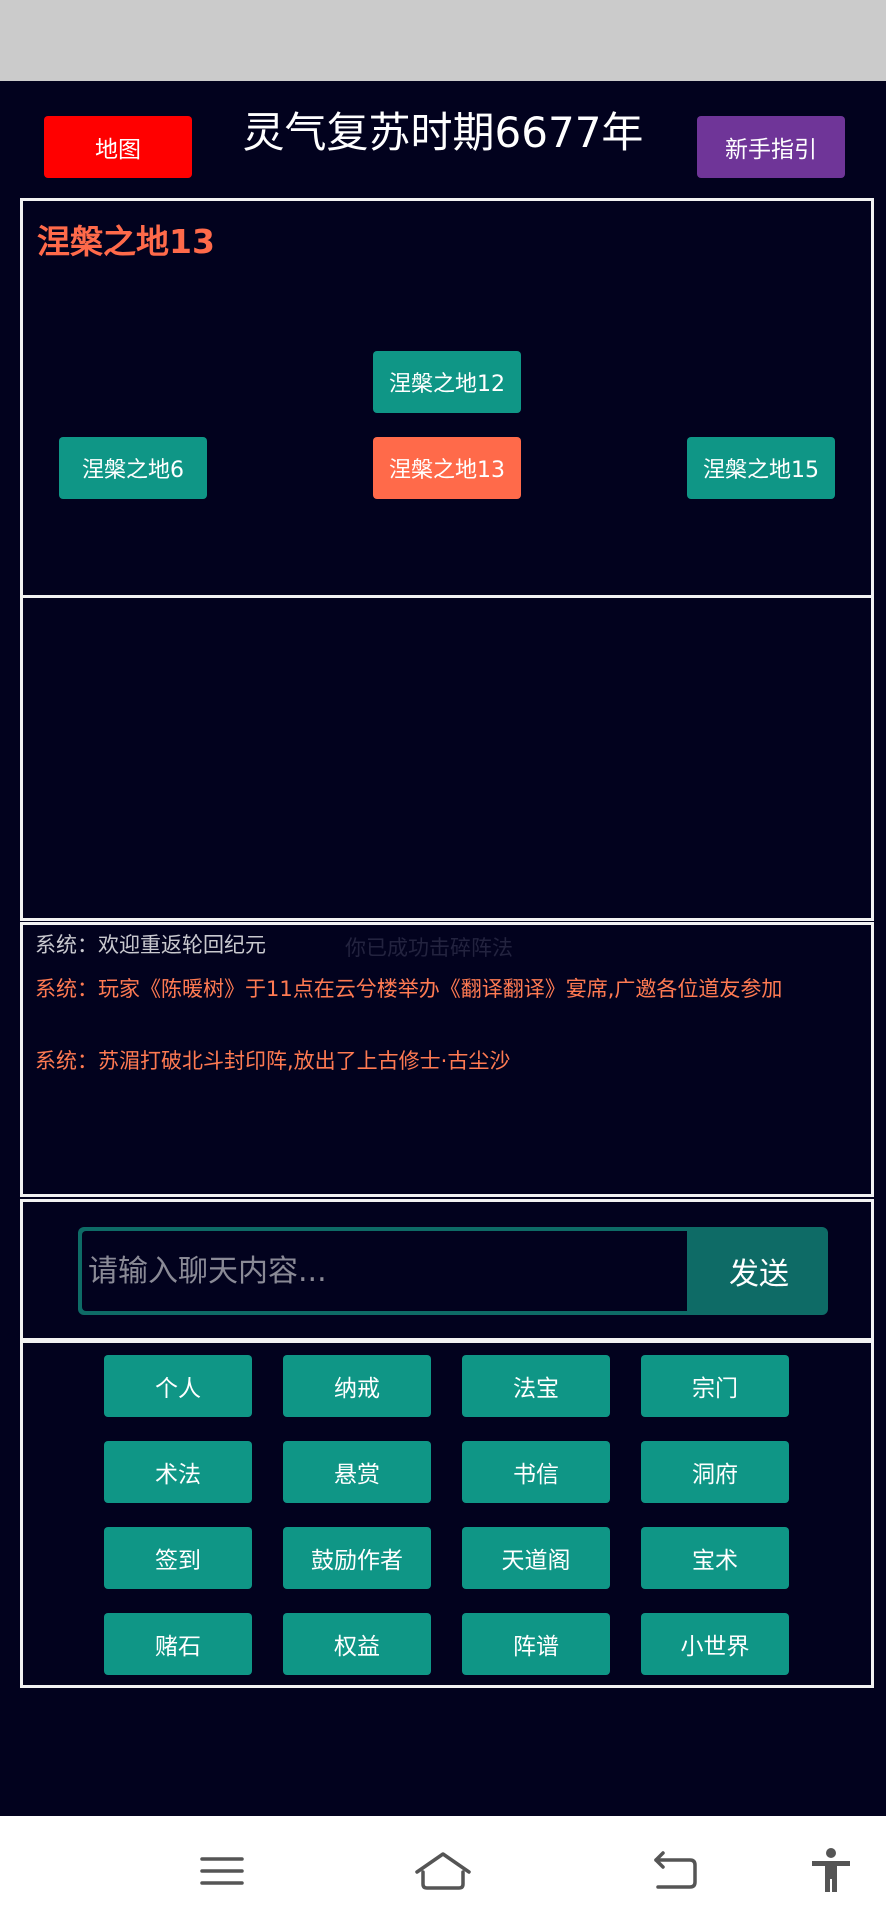 The image size is (886, 1920). What do you see at coordinates (357, 1472) in the screenshot?
I see `menu-bounty-button: 悬赏` at bounding box center [357, 1472].